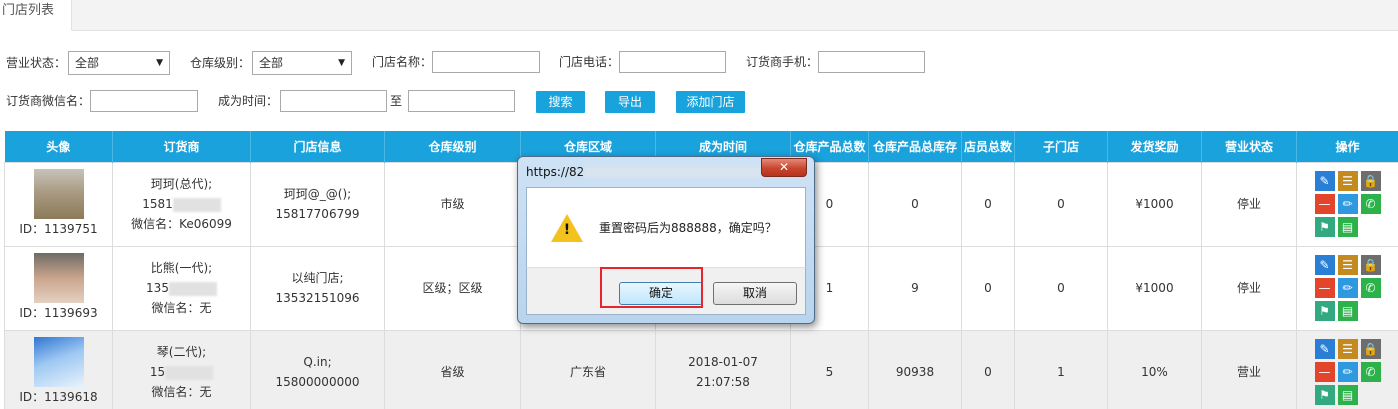  Describe the element at coordinates (333, 101) in the screenshot. I see `since-start-input` at that location.